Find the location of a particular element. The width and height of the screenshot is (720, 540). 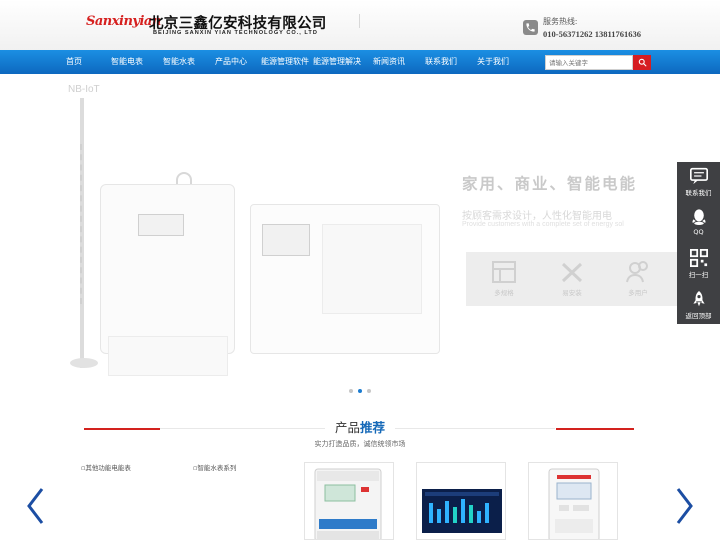

sidebar-back-to-top: 返回顶部 is located at coordinates (698, 305).